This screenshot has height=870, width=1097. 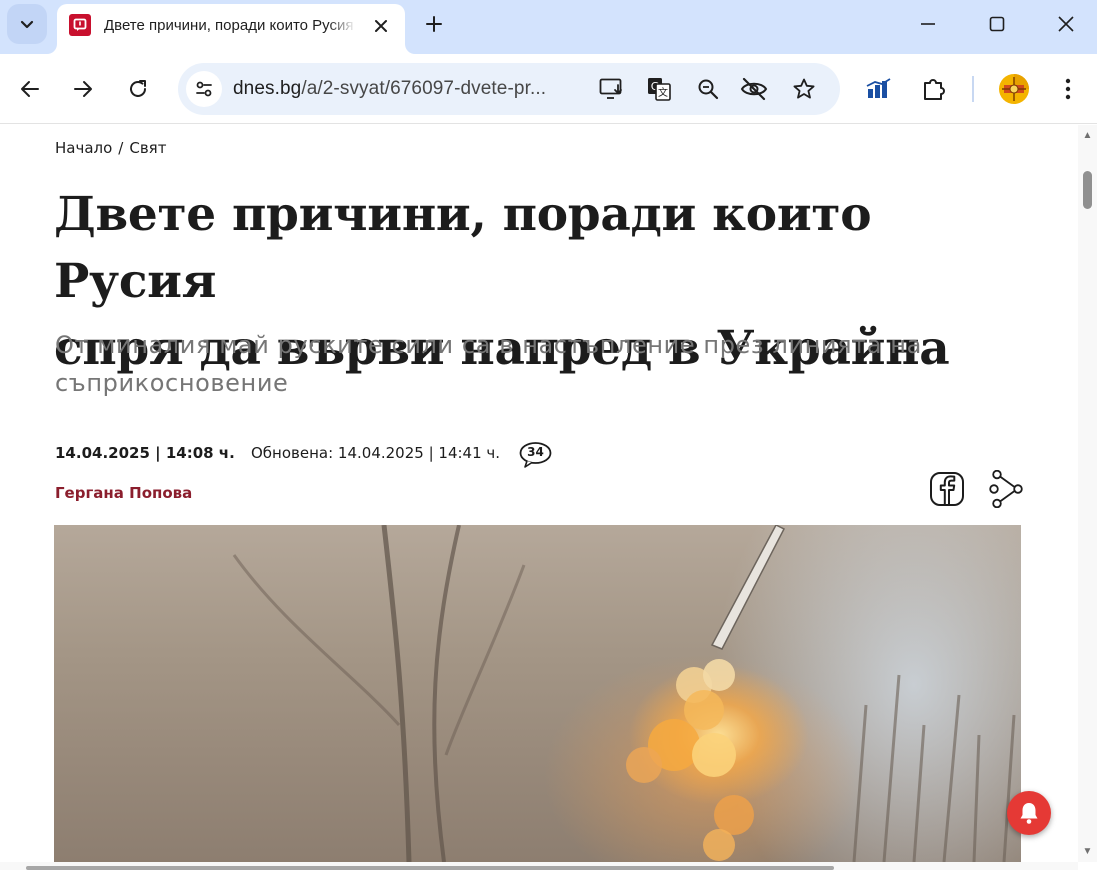 I want to click on maximize-button, so click(x=997, y=24).